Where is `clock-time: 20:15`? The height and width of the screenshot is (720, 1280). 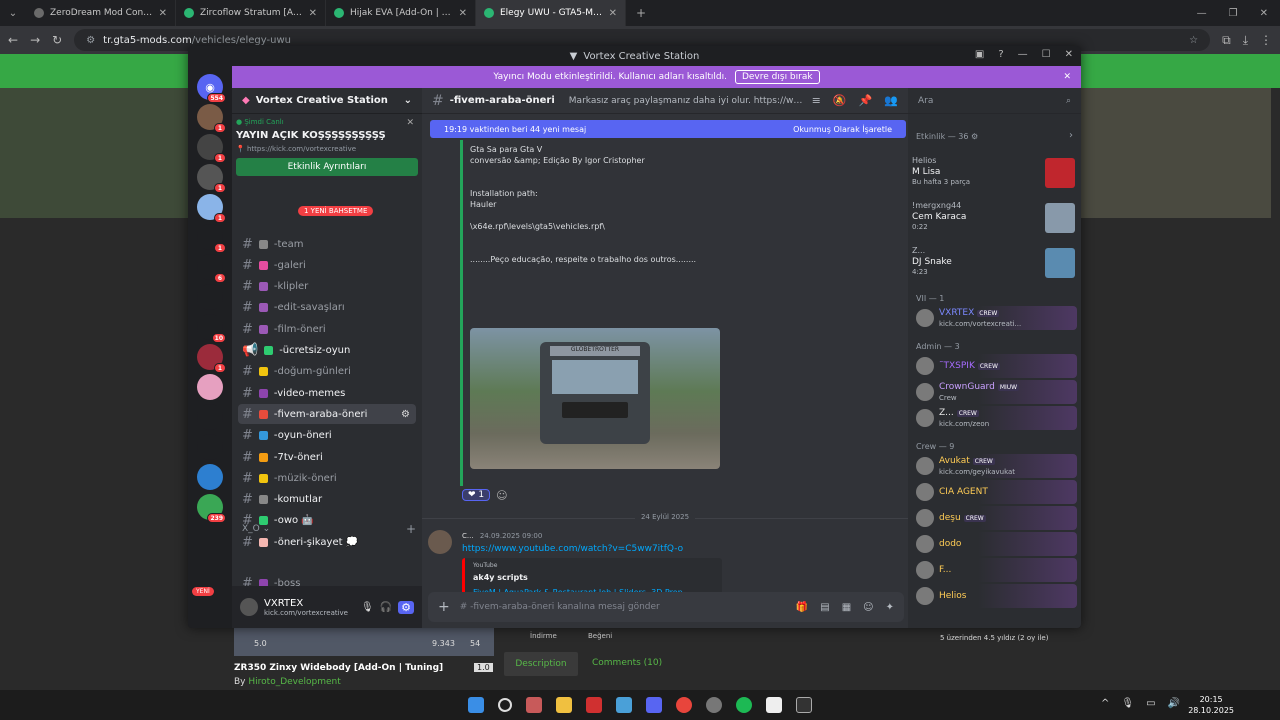 clock-time: 20:15 is located at coordinates (1211, 699).